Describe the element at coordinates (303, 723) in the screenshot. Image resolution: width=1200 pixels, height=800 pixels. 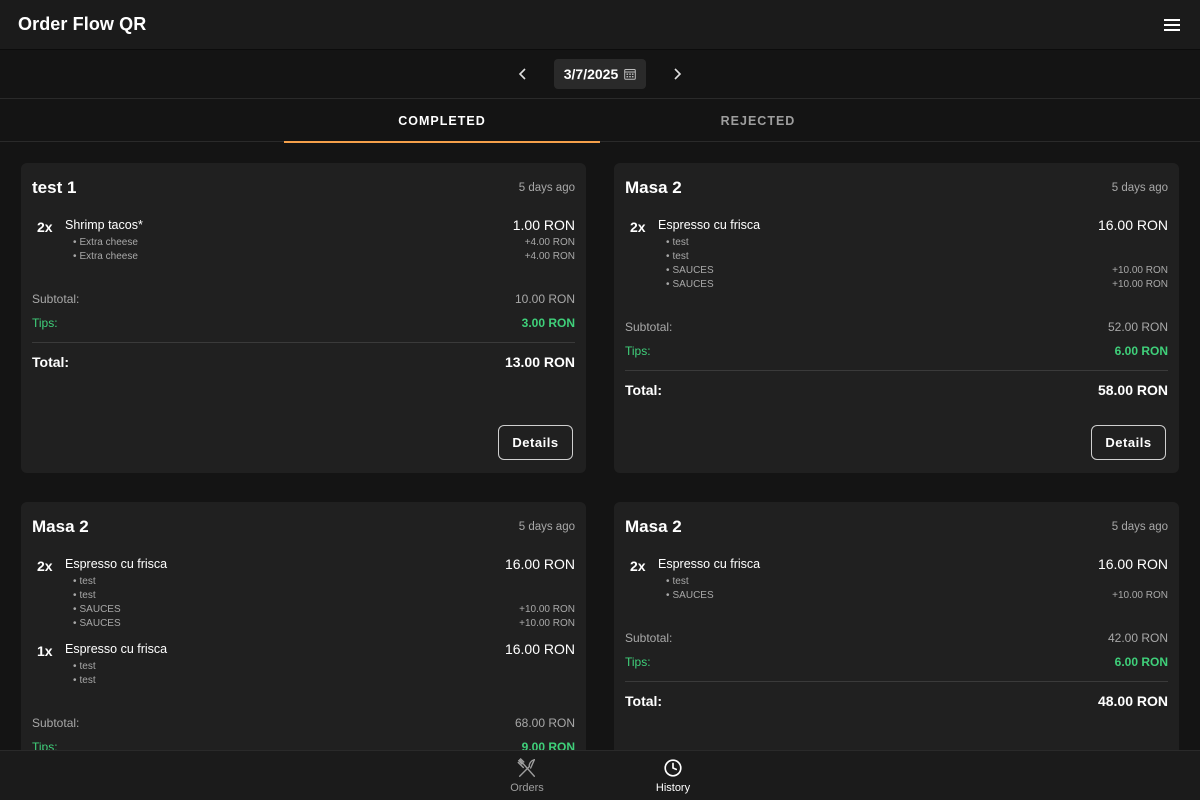
I see `subtotal-row: Subtotal: 68.00 RON` at that location.